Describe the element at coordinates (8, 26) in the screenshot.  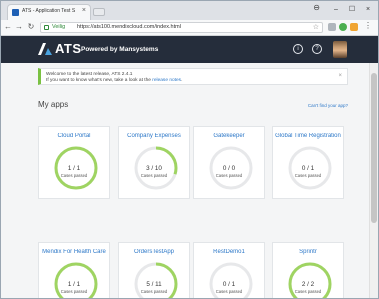
I see `back-button: ←` at that location.